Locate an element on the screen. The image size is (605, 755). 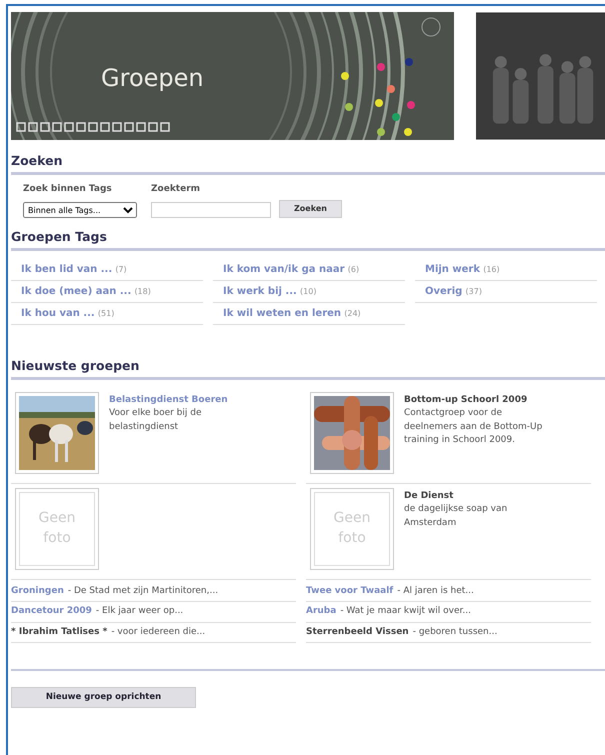
section-heading: Zoeken is located at coordinates (308, 163).